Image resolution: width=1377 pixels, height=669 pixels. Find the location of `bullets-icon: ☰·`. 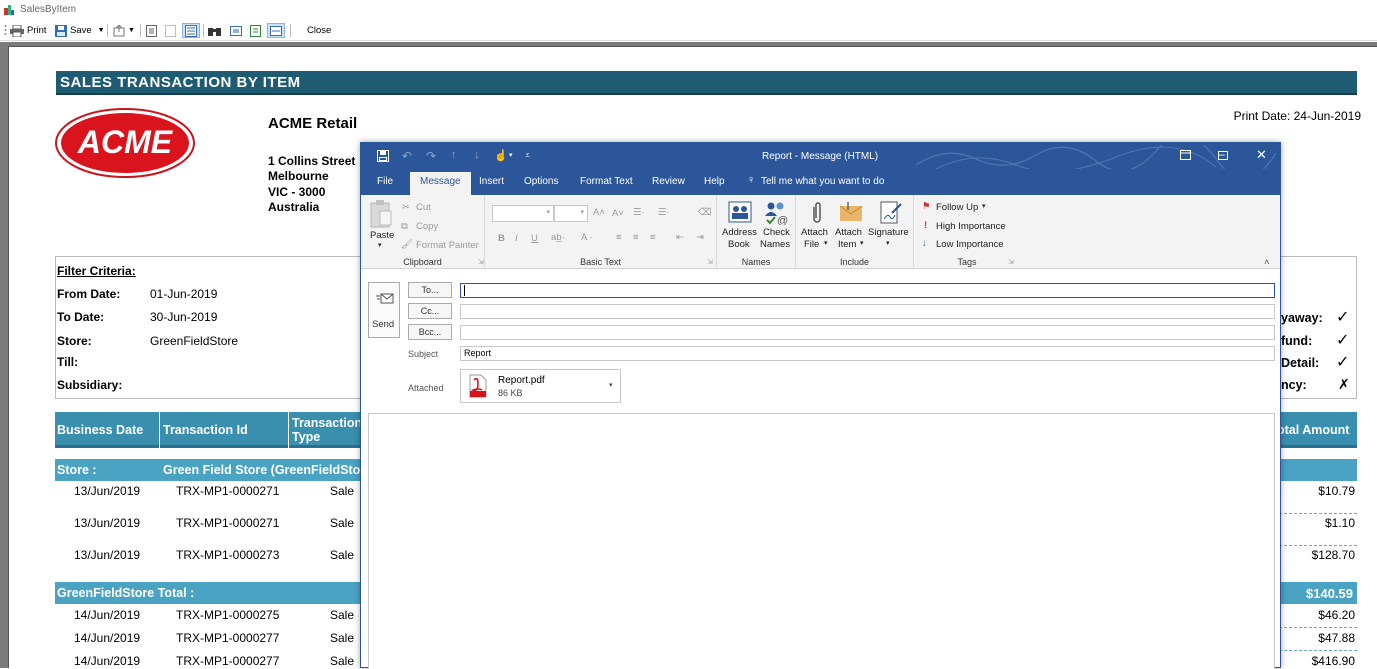

bullets-icon: ☰· is located at coordinates (639, 212).